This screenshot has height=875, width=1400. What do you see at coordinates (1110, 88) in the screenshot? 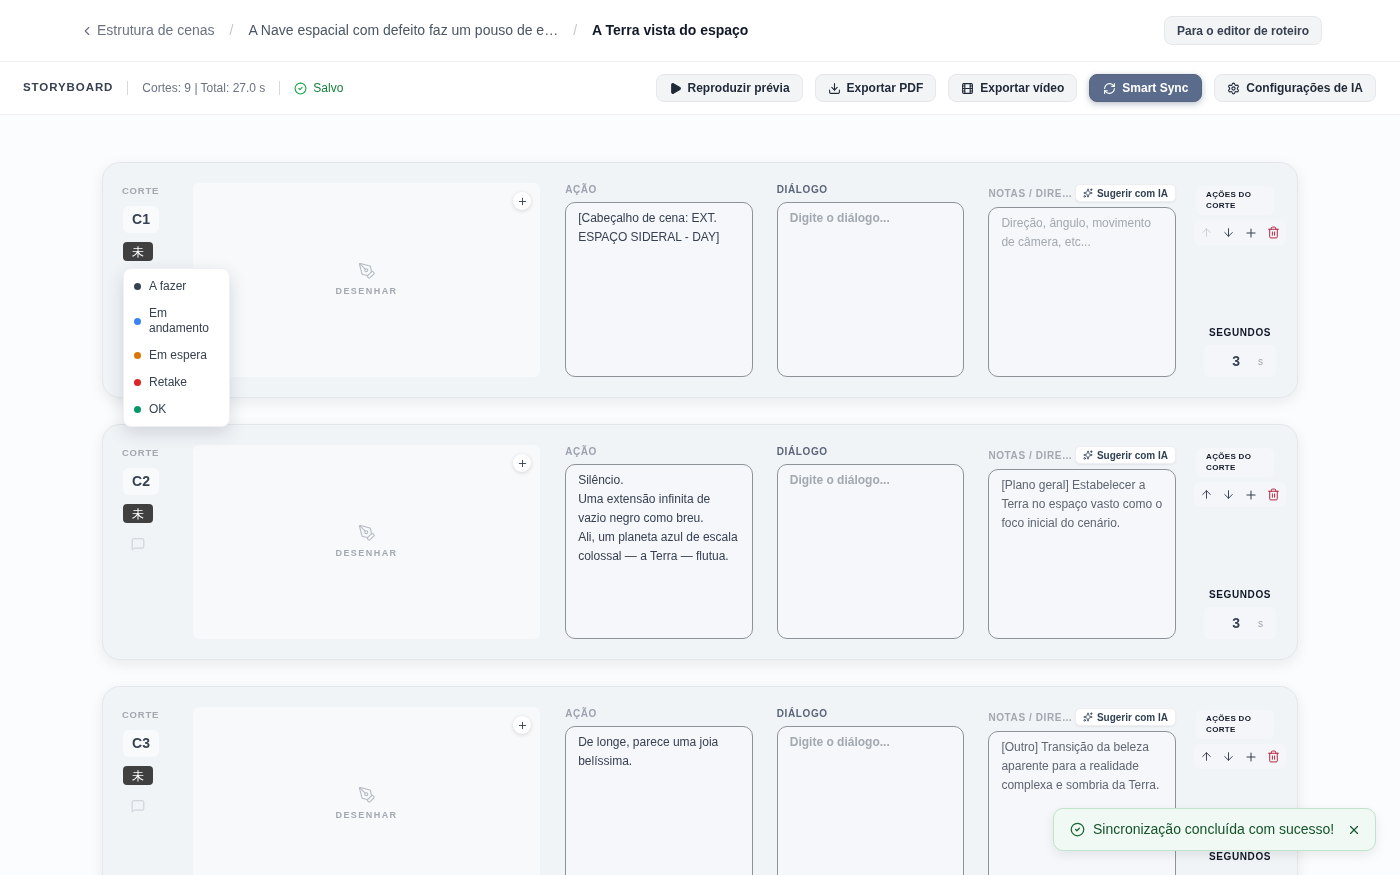
I see `sync-icon` at bounding box center [1110, 88].